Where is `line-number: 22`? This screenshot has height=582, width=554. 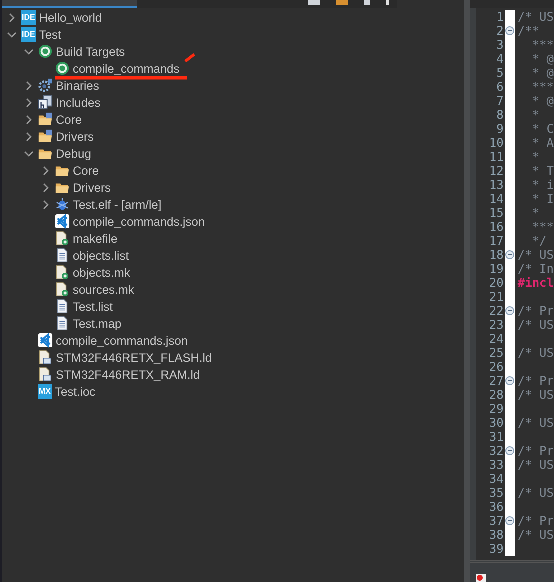
line-number: 22 is located at coordinates (496, 311).